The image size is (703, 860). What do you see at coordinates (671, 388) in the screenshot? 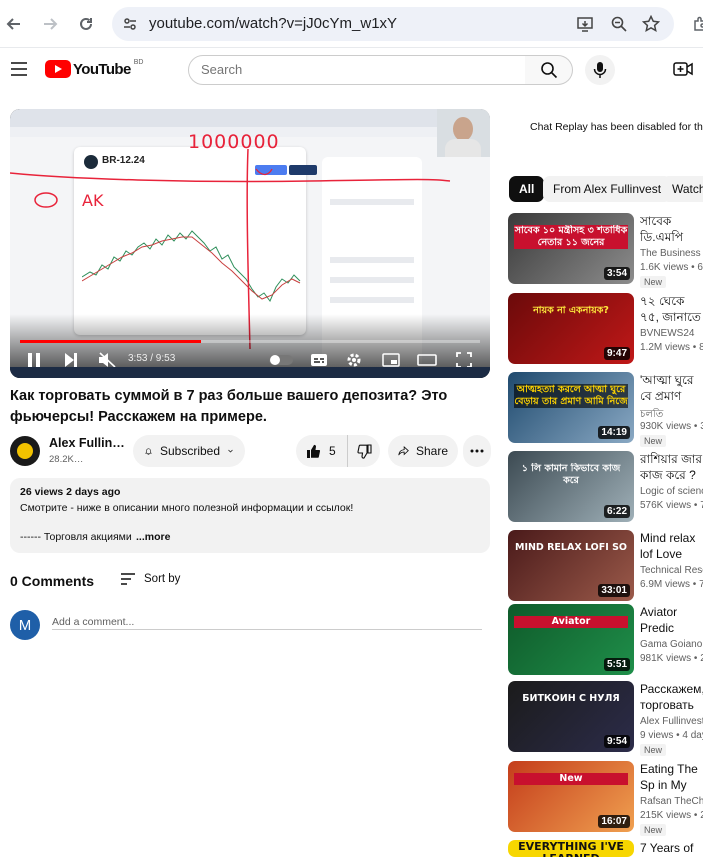
I see `recommendation-title: 'আত্মা ঘুরে বে প্রমাণ আমি নি` at bounding box center [671, 388].